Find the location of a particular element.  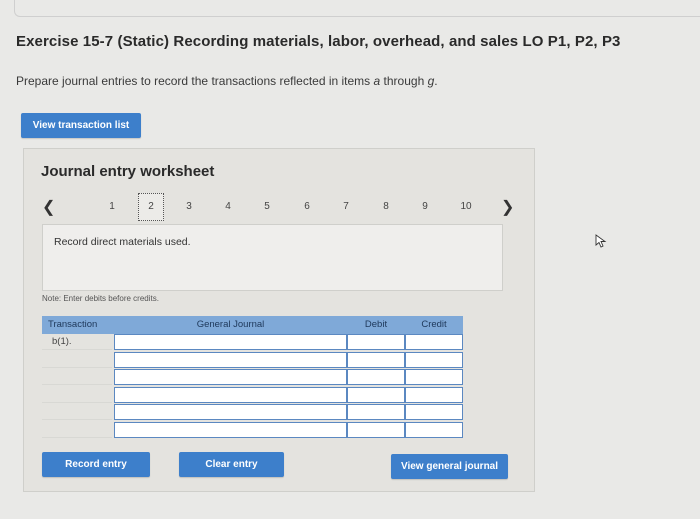

page-3: 3 is located at coordinates (189, 207).